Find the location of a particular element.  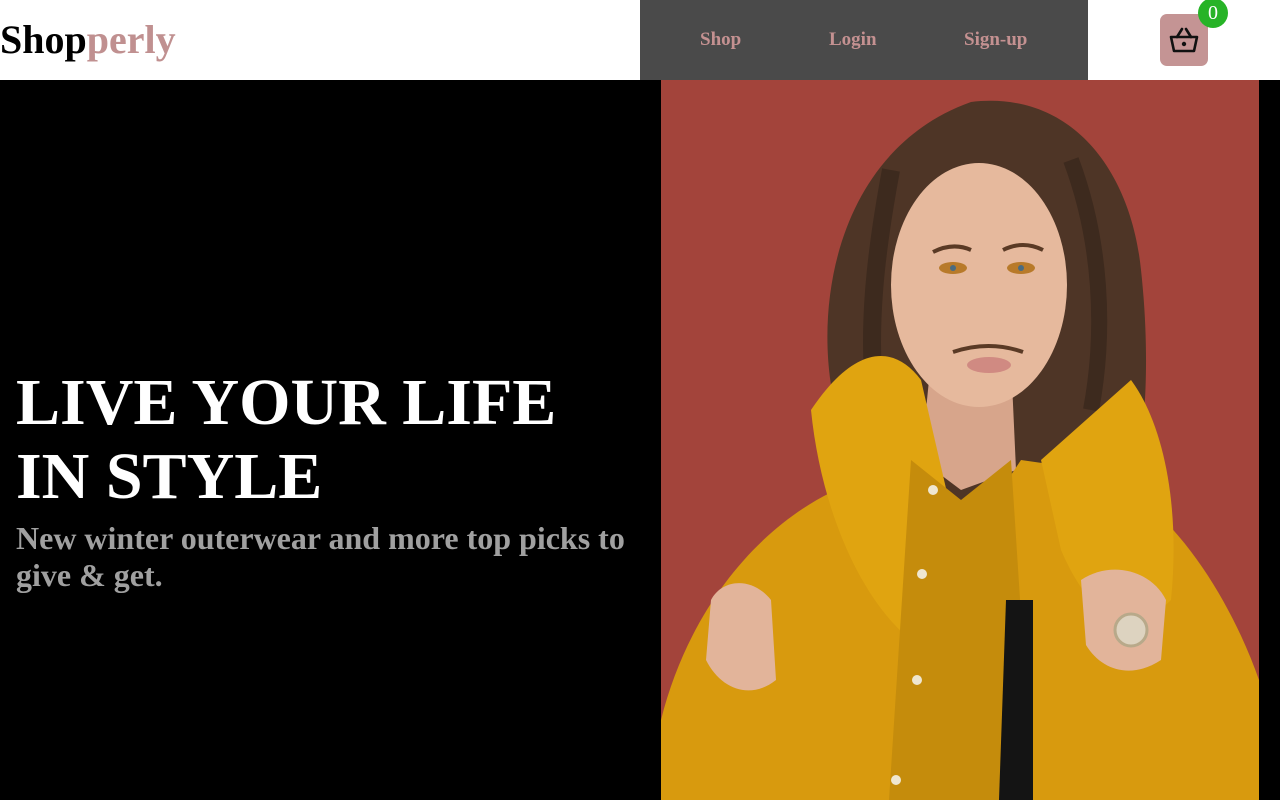

main-nav: Shop Login Sign-up is located at coordinates (864, 40).